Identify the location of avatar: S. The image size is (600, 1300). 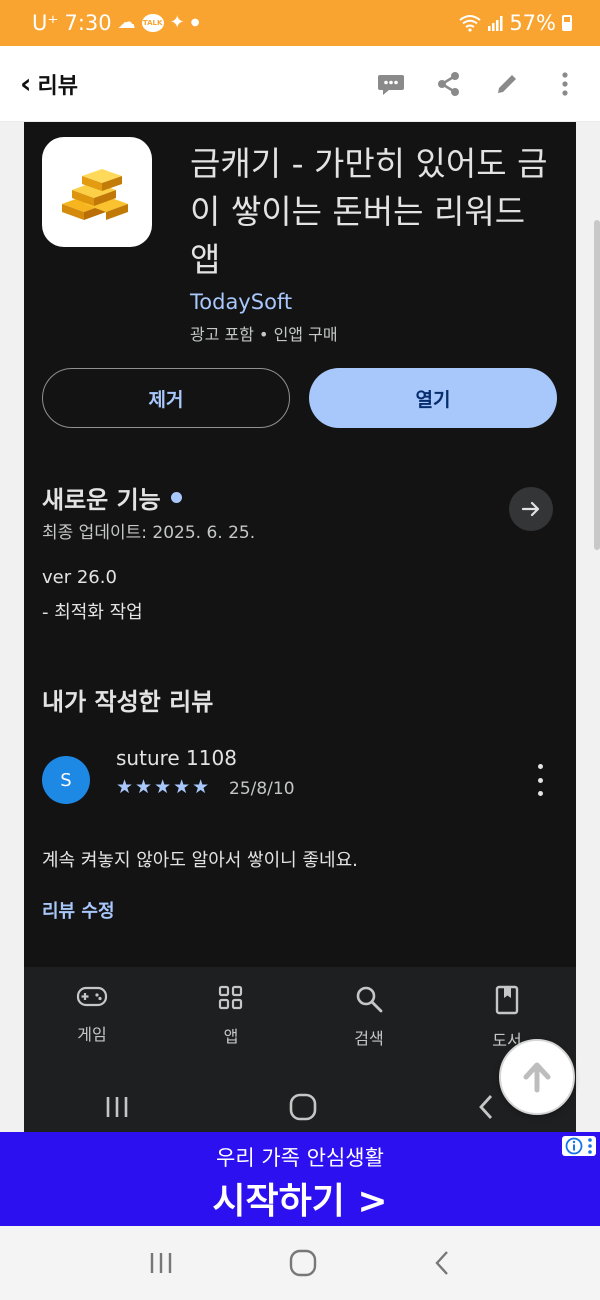
(66, 780).